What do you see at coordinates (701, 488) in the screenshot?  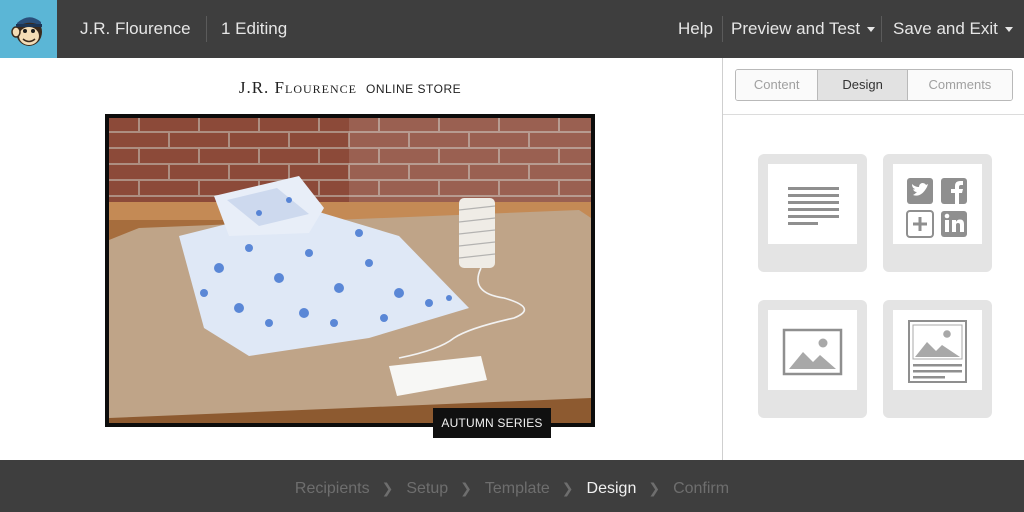 I see `step-confirm: Confirm` at bounding box center [701, 488].